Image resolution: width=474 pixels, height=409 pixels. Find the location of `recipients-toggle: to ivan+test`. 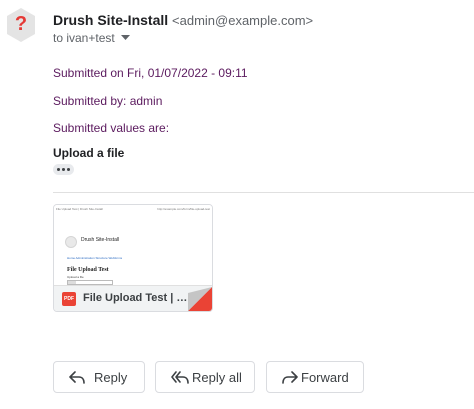

recipients-toggle: to ivan+test is located at coordinates (91, 38).